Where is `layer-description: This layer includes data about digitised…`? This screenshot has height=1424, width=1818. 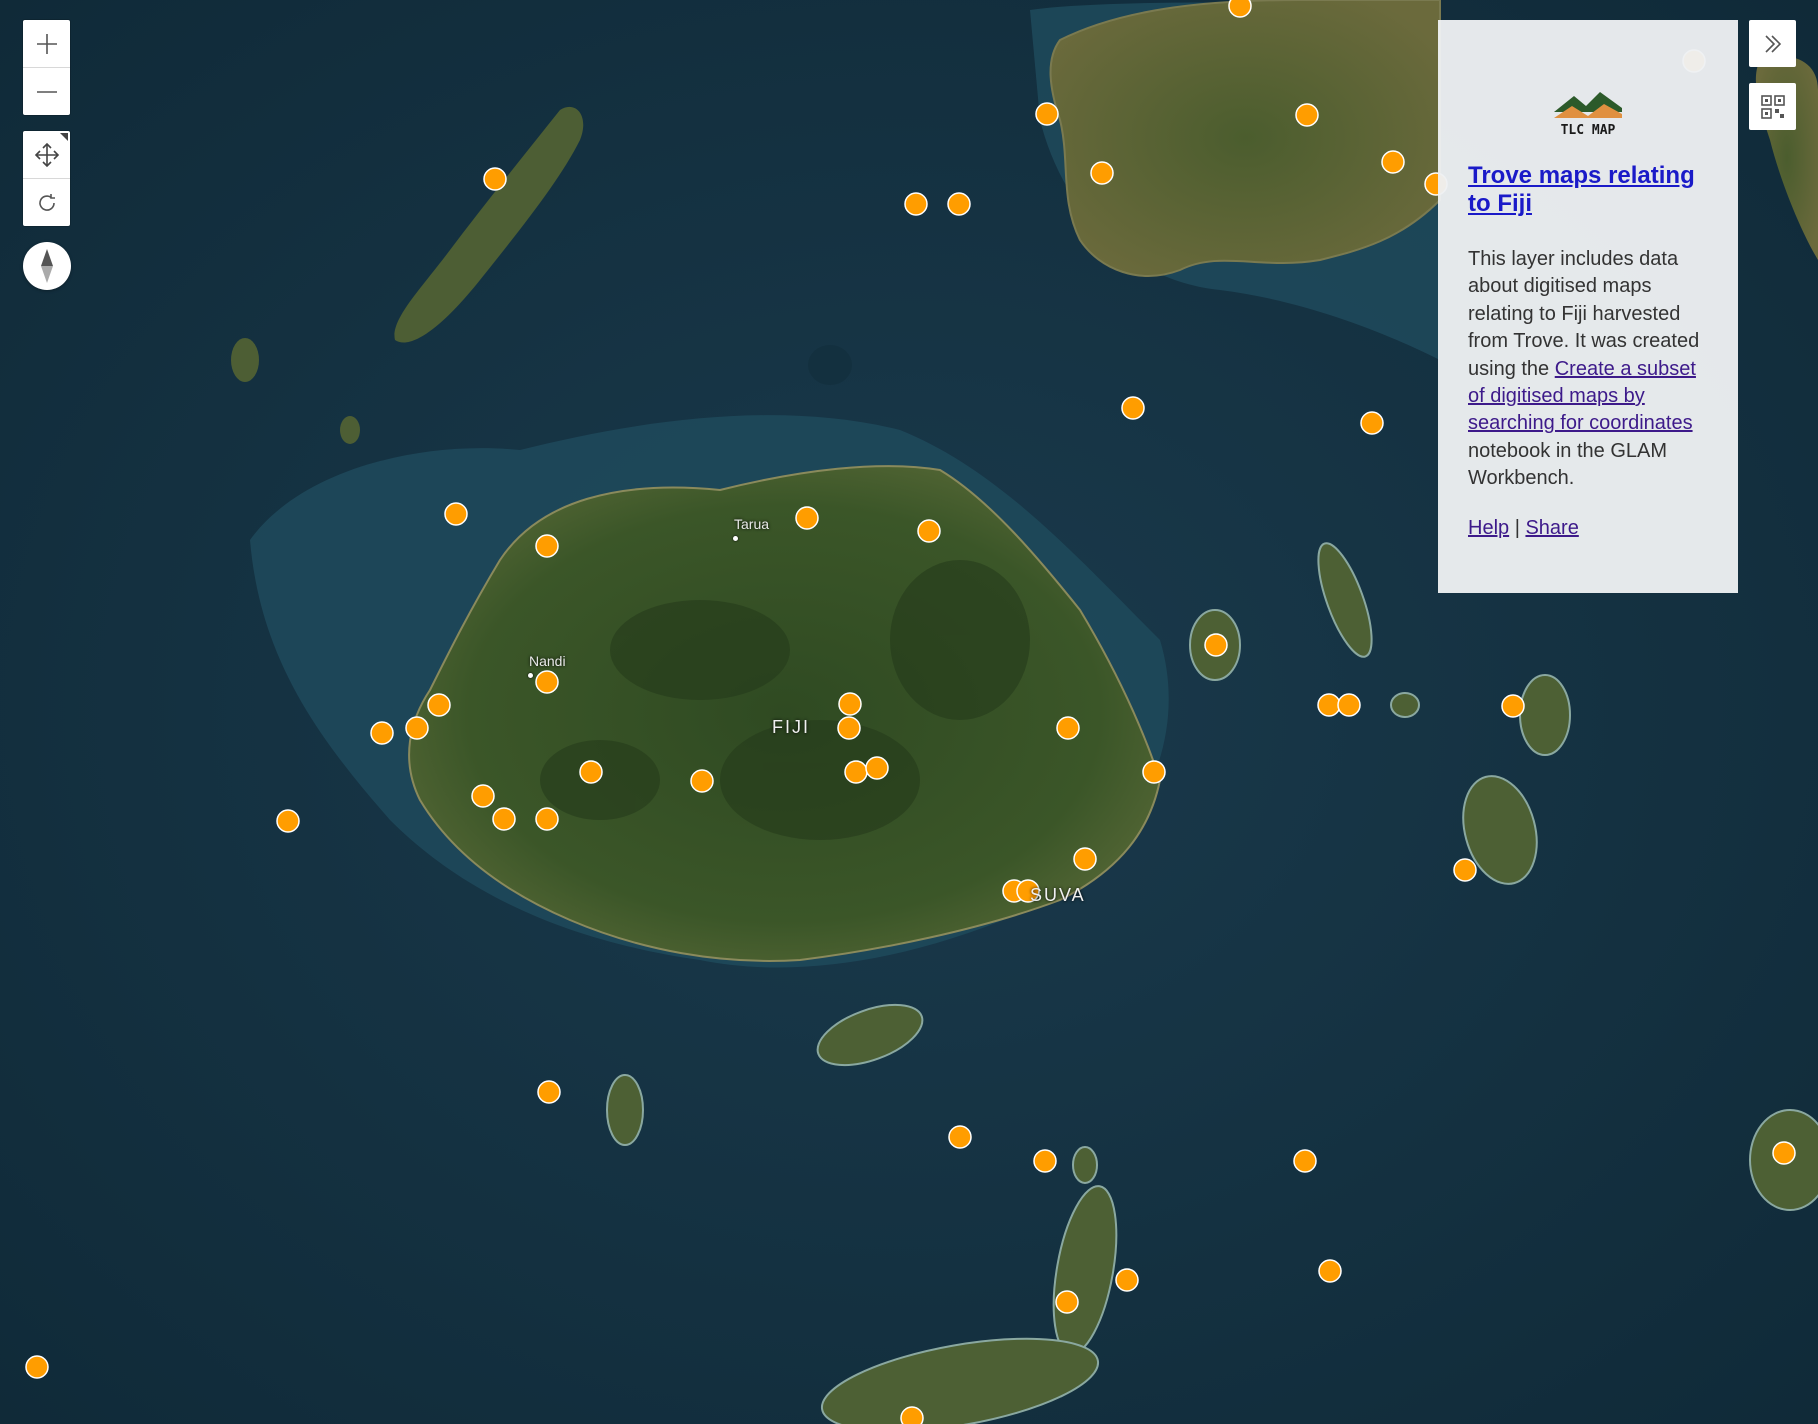 layer-description: This layer includes data about digitised… is located at coordinates (1588, 369).